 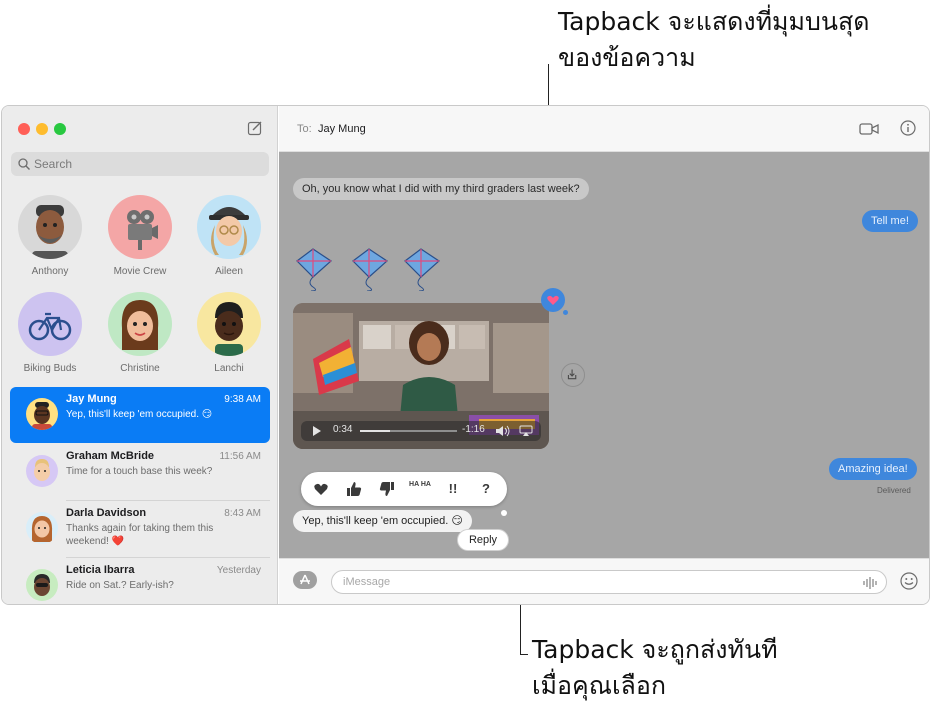 I want to click on callout-bottom-leader-h2, so click(x=524, y=654).